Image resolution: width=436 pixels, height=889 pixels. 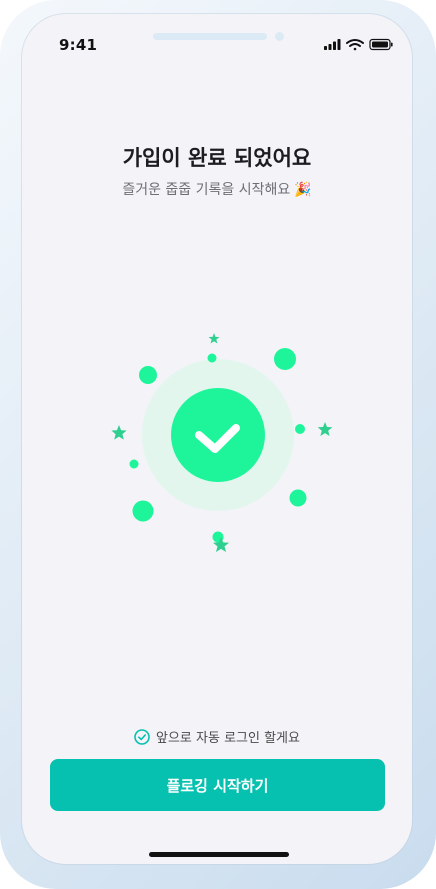 I want to click on subtitle-text: 즐거운 줍줍 기록을 시작해요, so click(x=206, y=190).